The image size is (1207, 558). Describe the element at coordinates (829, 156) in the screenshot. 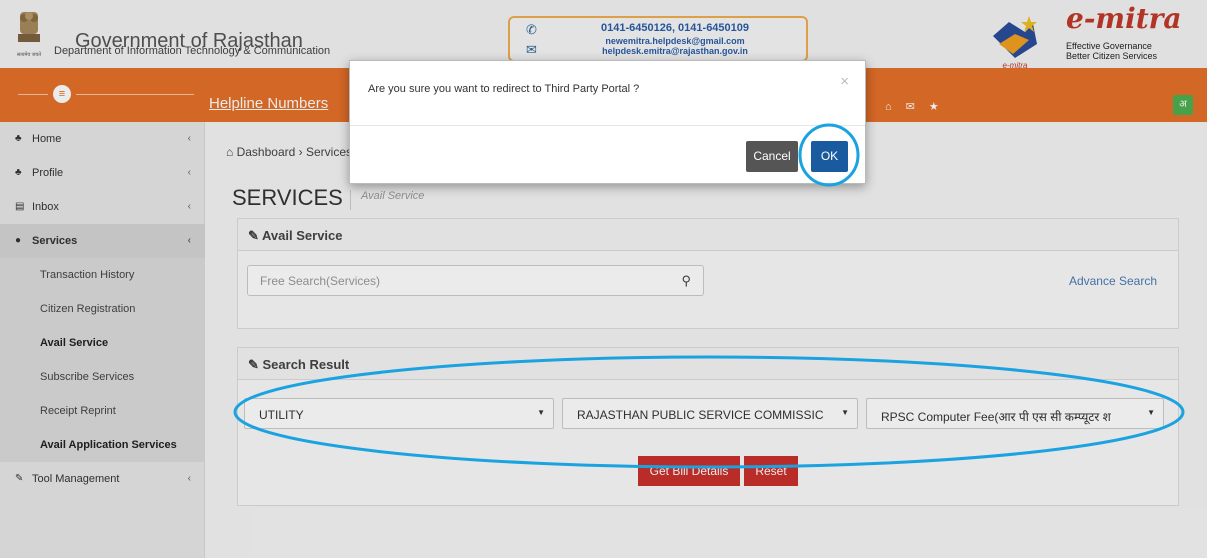

I see `ok-button: OK` at that location.